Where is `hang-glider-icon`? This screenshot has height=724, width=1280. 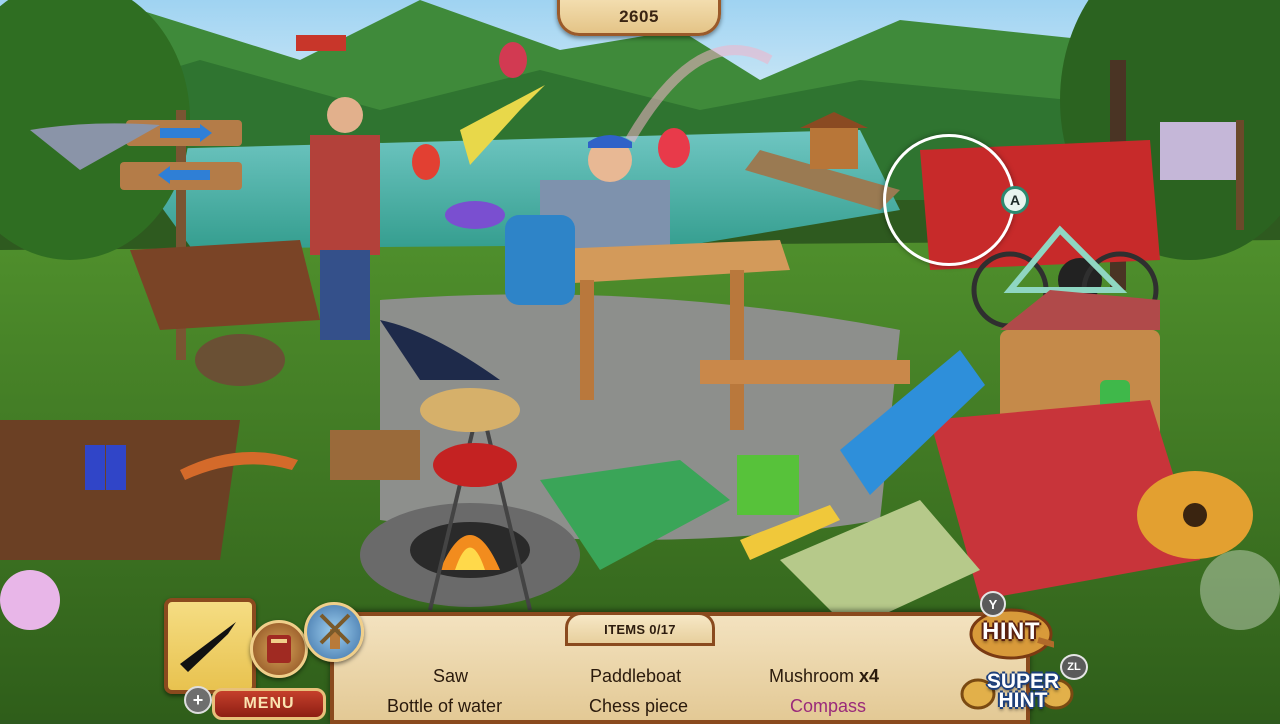
hang-glider-icon is located at coordinates (208, 647).